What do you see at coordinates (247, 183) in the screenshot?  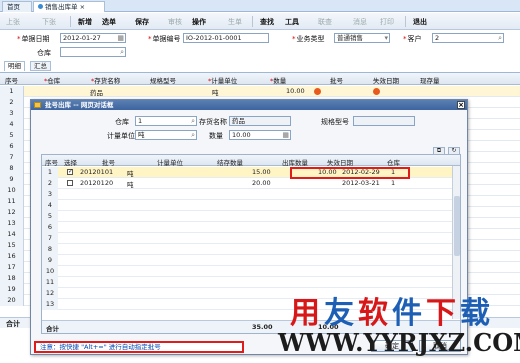 I see `batch-row: 2 20120120 吨 20.00 2012-03-21 1` at bounding box center [247, 183].